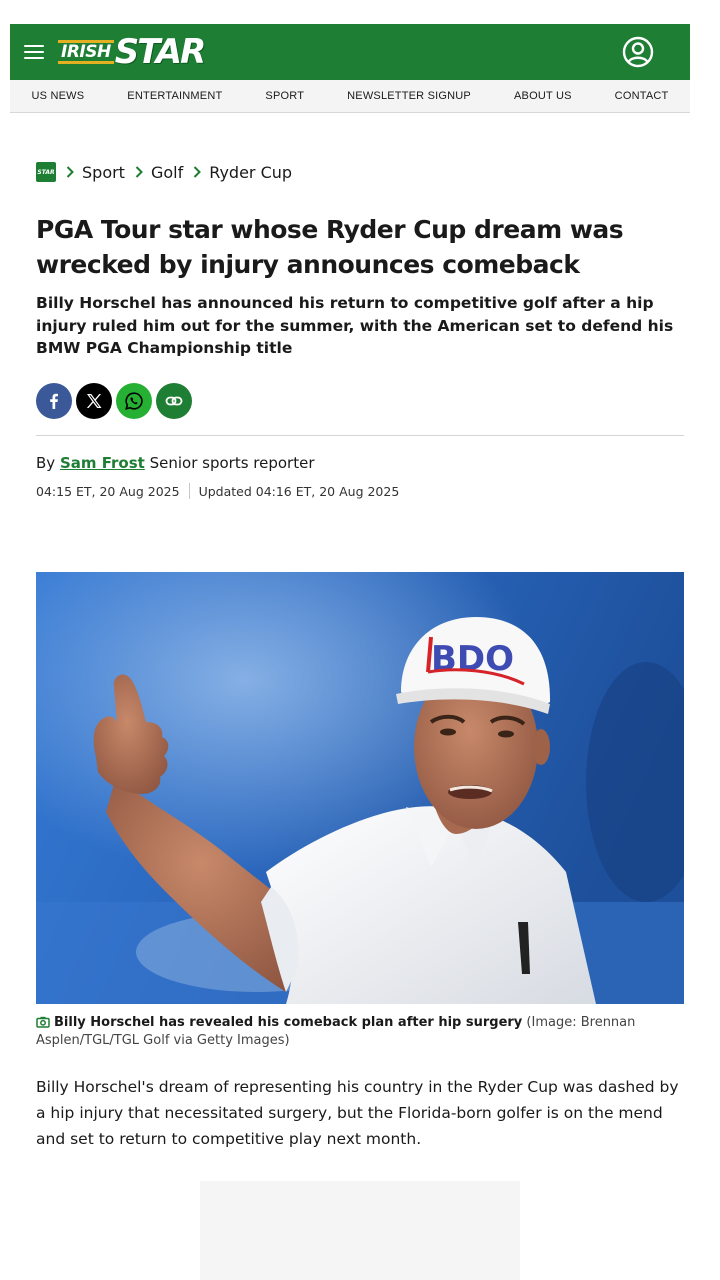 The image size is (720, 1280). Describe the element at coordinates (638, 52) in the screenshot. I see `account-icon` at that location.